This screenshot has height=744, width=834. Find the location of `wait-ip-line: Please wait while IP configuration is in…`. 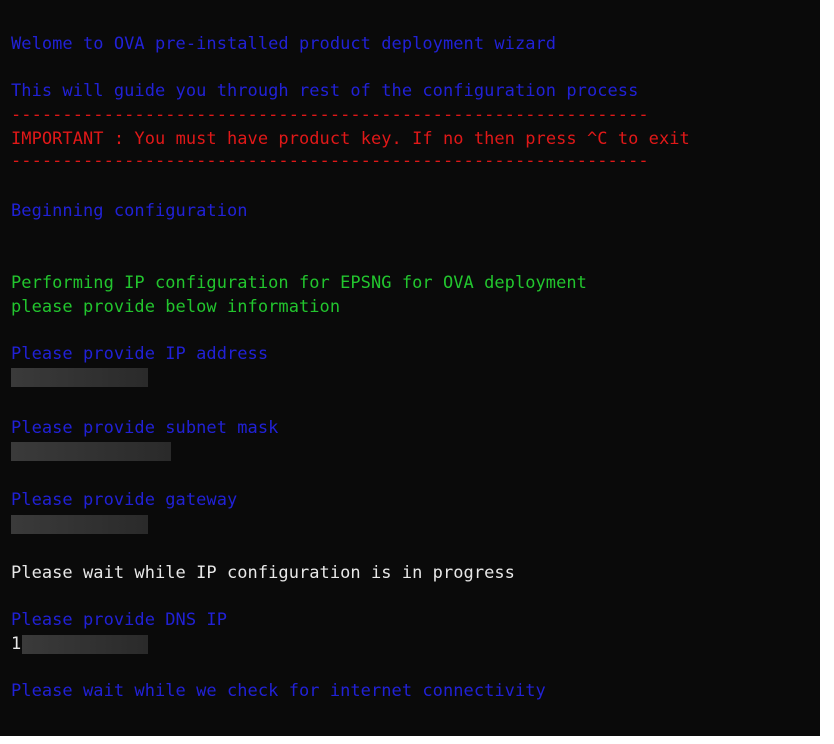

wait-ip-line: Please wait while IP configuration is in… is located at coordinates (263, 573).